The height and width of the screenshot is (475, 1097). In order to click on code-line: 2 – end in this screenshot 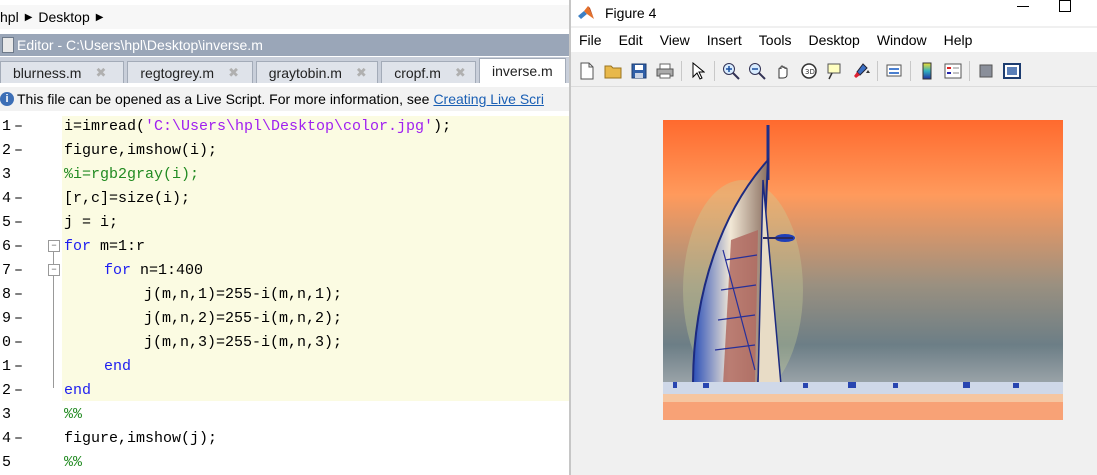, I will do `click(284, 392)`.